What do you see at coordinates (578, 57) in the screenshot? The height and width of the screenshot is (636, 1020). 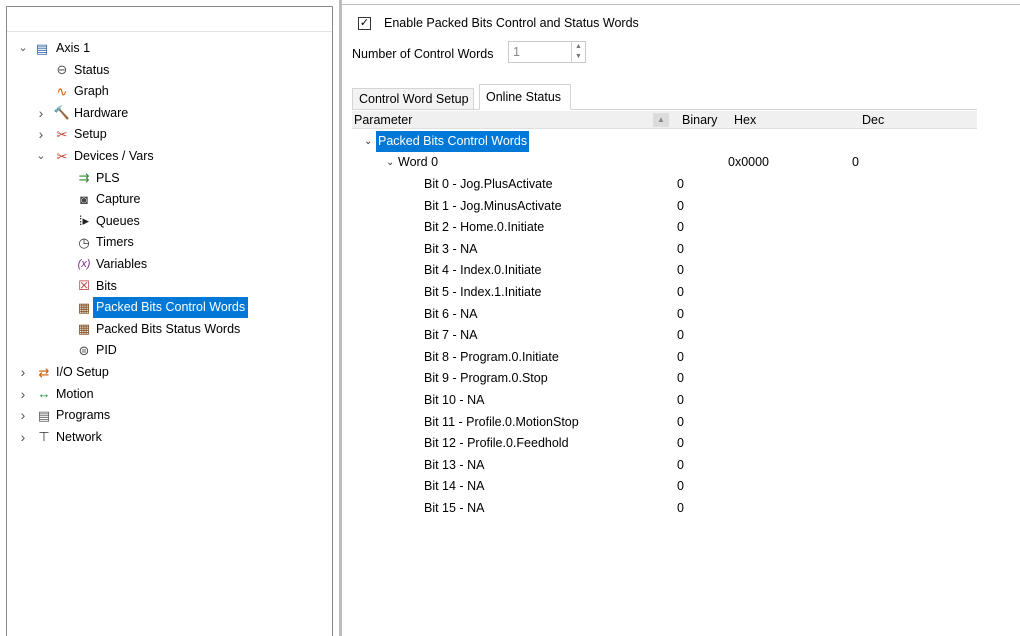 I see `spin-down-icon: ▼` at bounding box center [578, 57].